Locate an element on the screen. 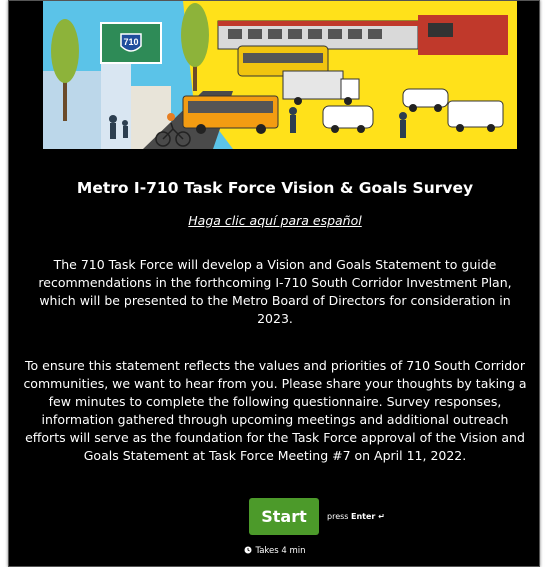  clock-icon is located at coordinates (248, 550).